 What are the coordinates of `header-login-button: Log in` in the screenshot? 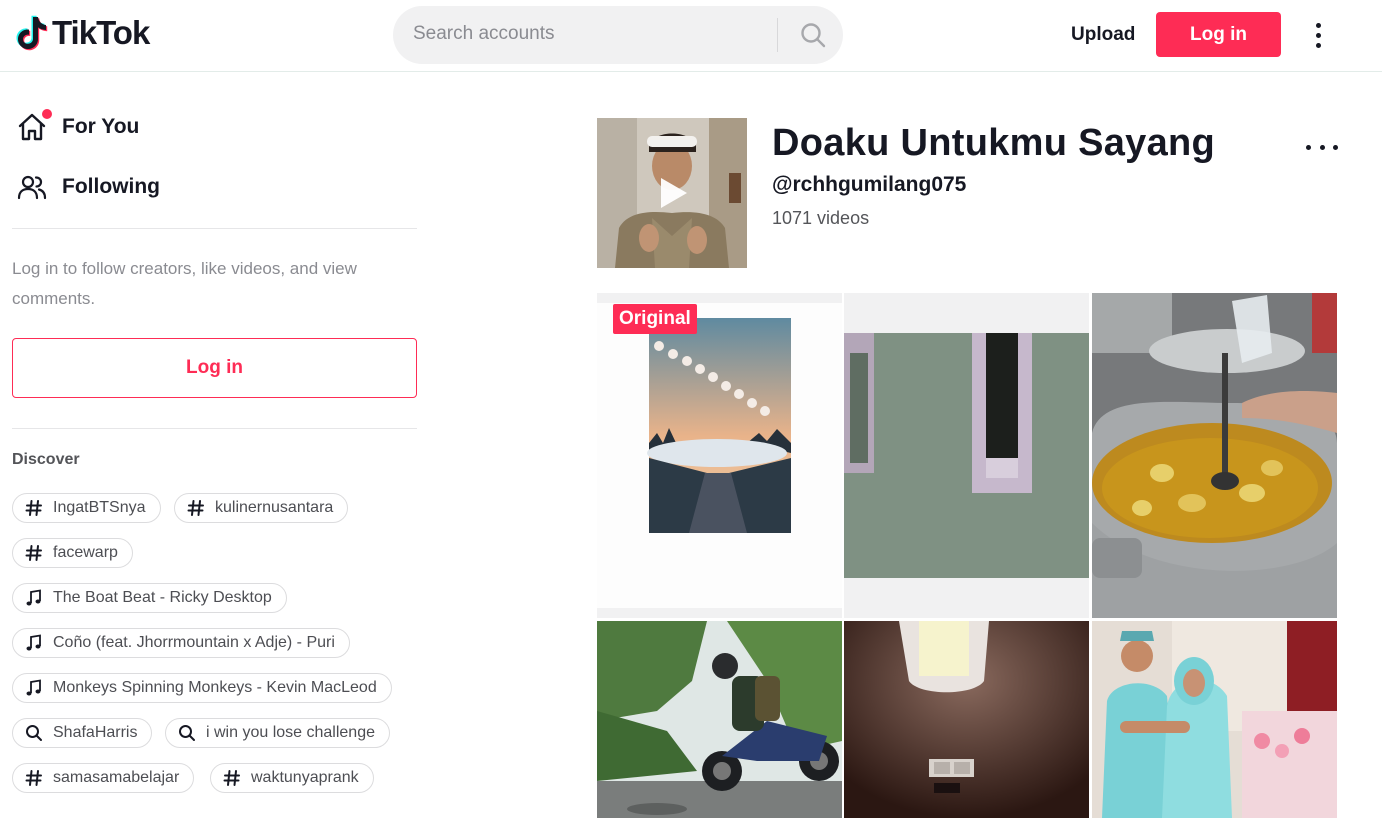 It's located at (1218, 34).